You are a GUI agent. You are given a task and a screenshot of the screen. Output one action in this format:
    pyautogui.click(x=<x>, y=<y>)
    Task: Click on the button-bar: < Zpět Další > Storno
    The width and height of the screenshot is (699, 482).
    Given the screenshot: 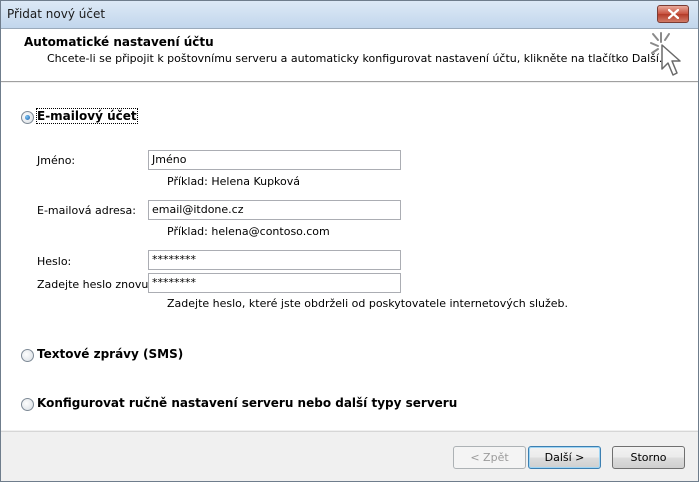 What is the action you would take?
    pyautogui.click(x=349, y=456)
    